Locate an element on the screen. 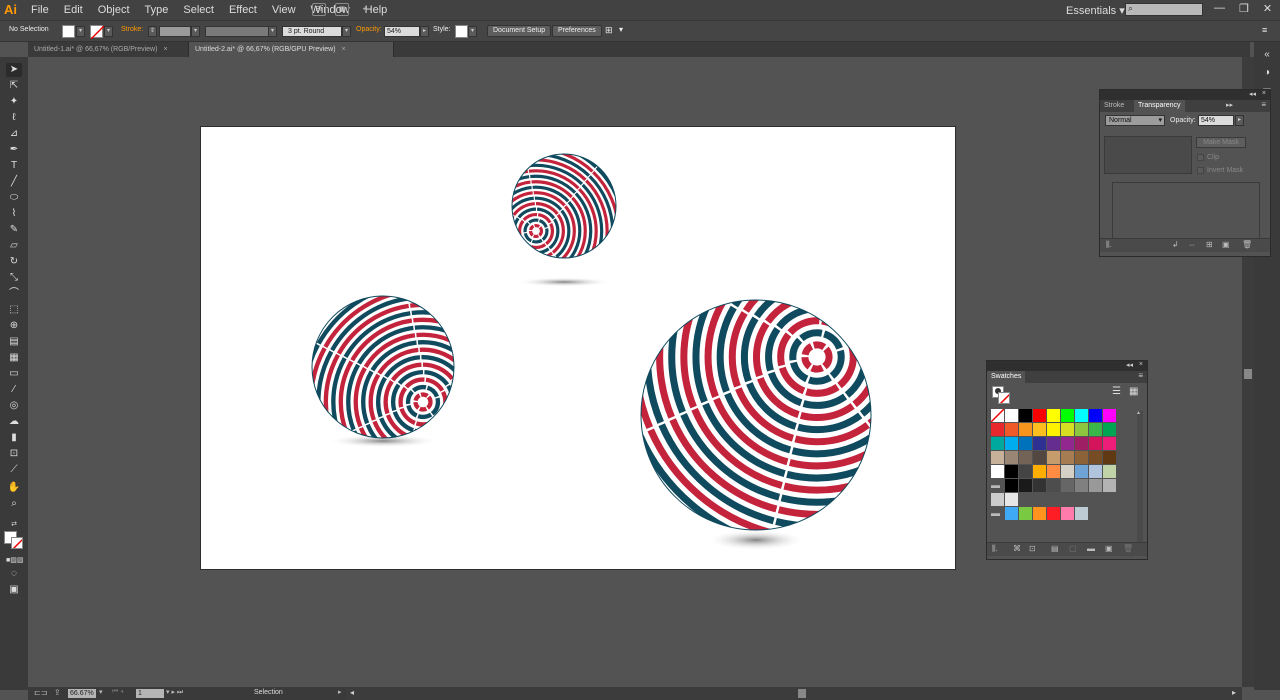  new-group-icon: ▬ is located at coordinates (1091, 548).